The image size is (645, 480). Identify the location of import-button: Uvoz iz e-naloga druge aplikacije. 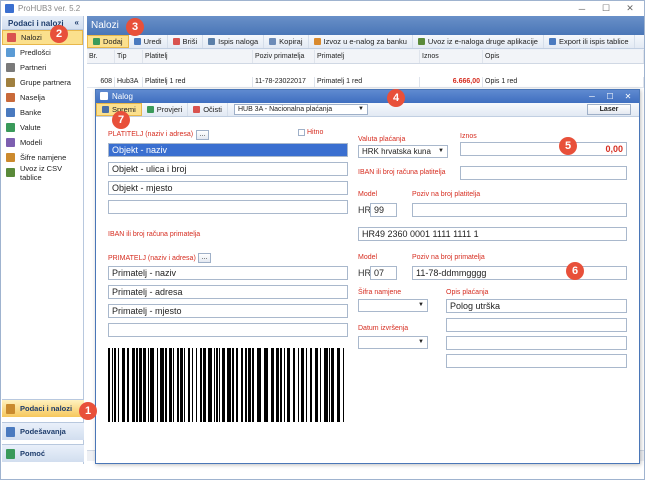
(478, 41).